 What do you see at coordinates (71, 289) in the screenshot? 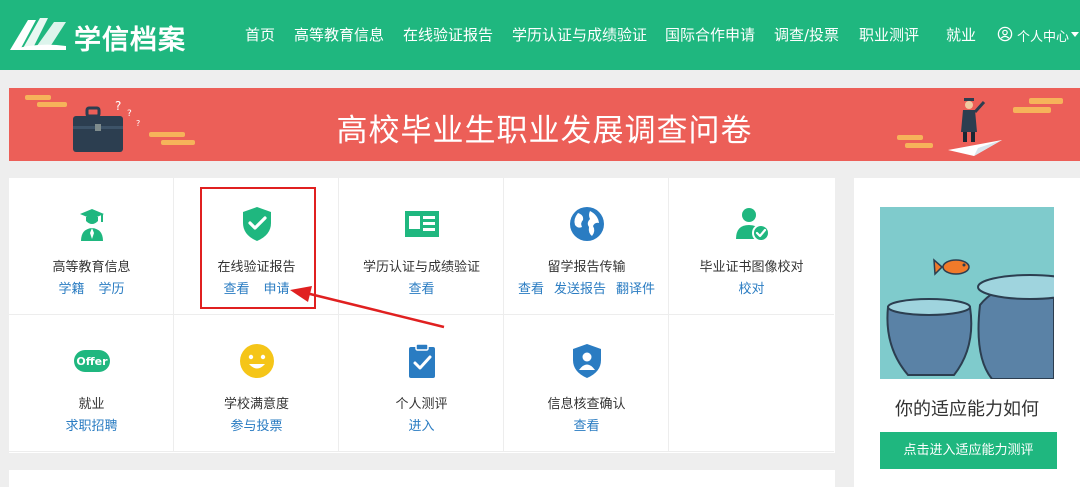
I see `student-status-link: 学籍` at bounding box center [71, 289].